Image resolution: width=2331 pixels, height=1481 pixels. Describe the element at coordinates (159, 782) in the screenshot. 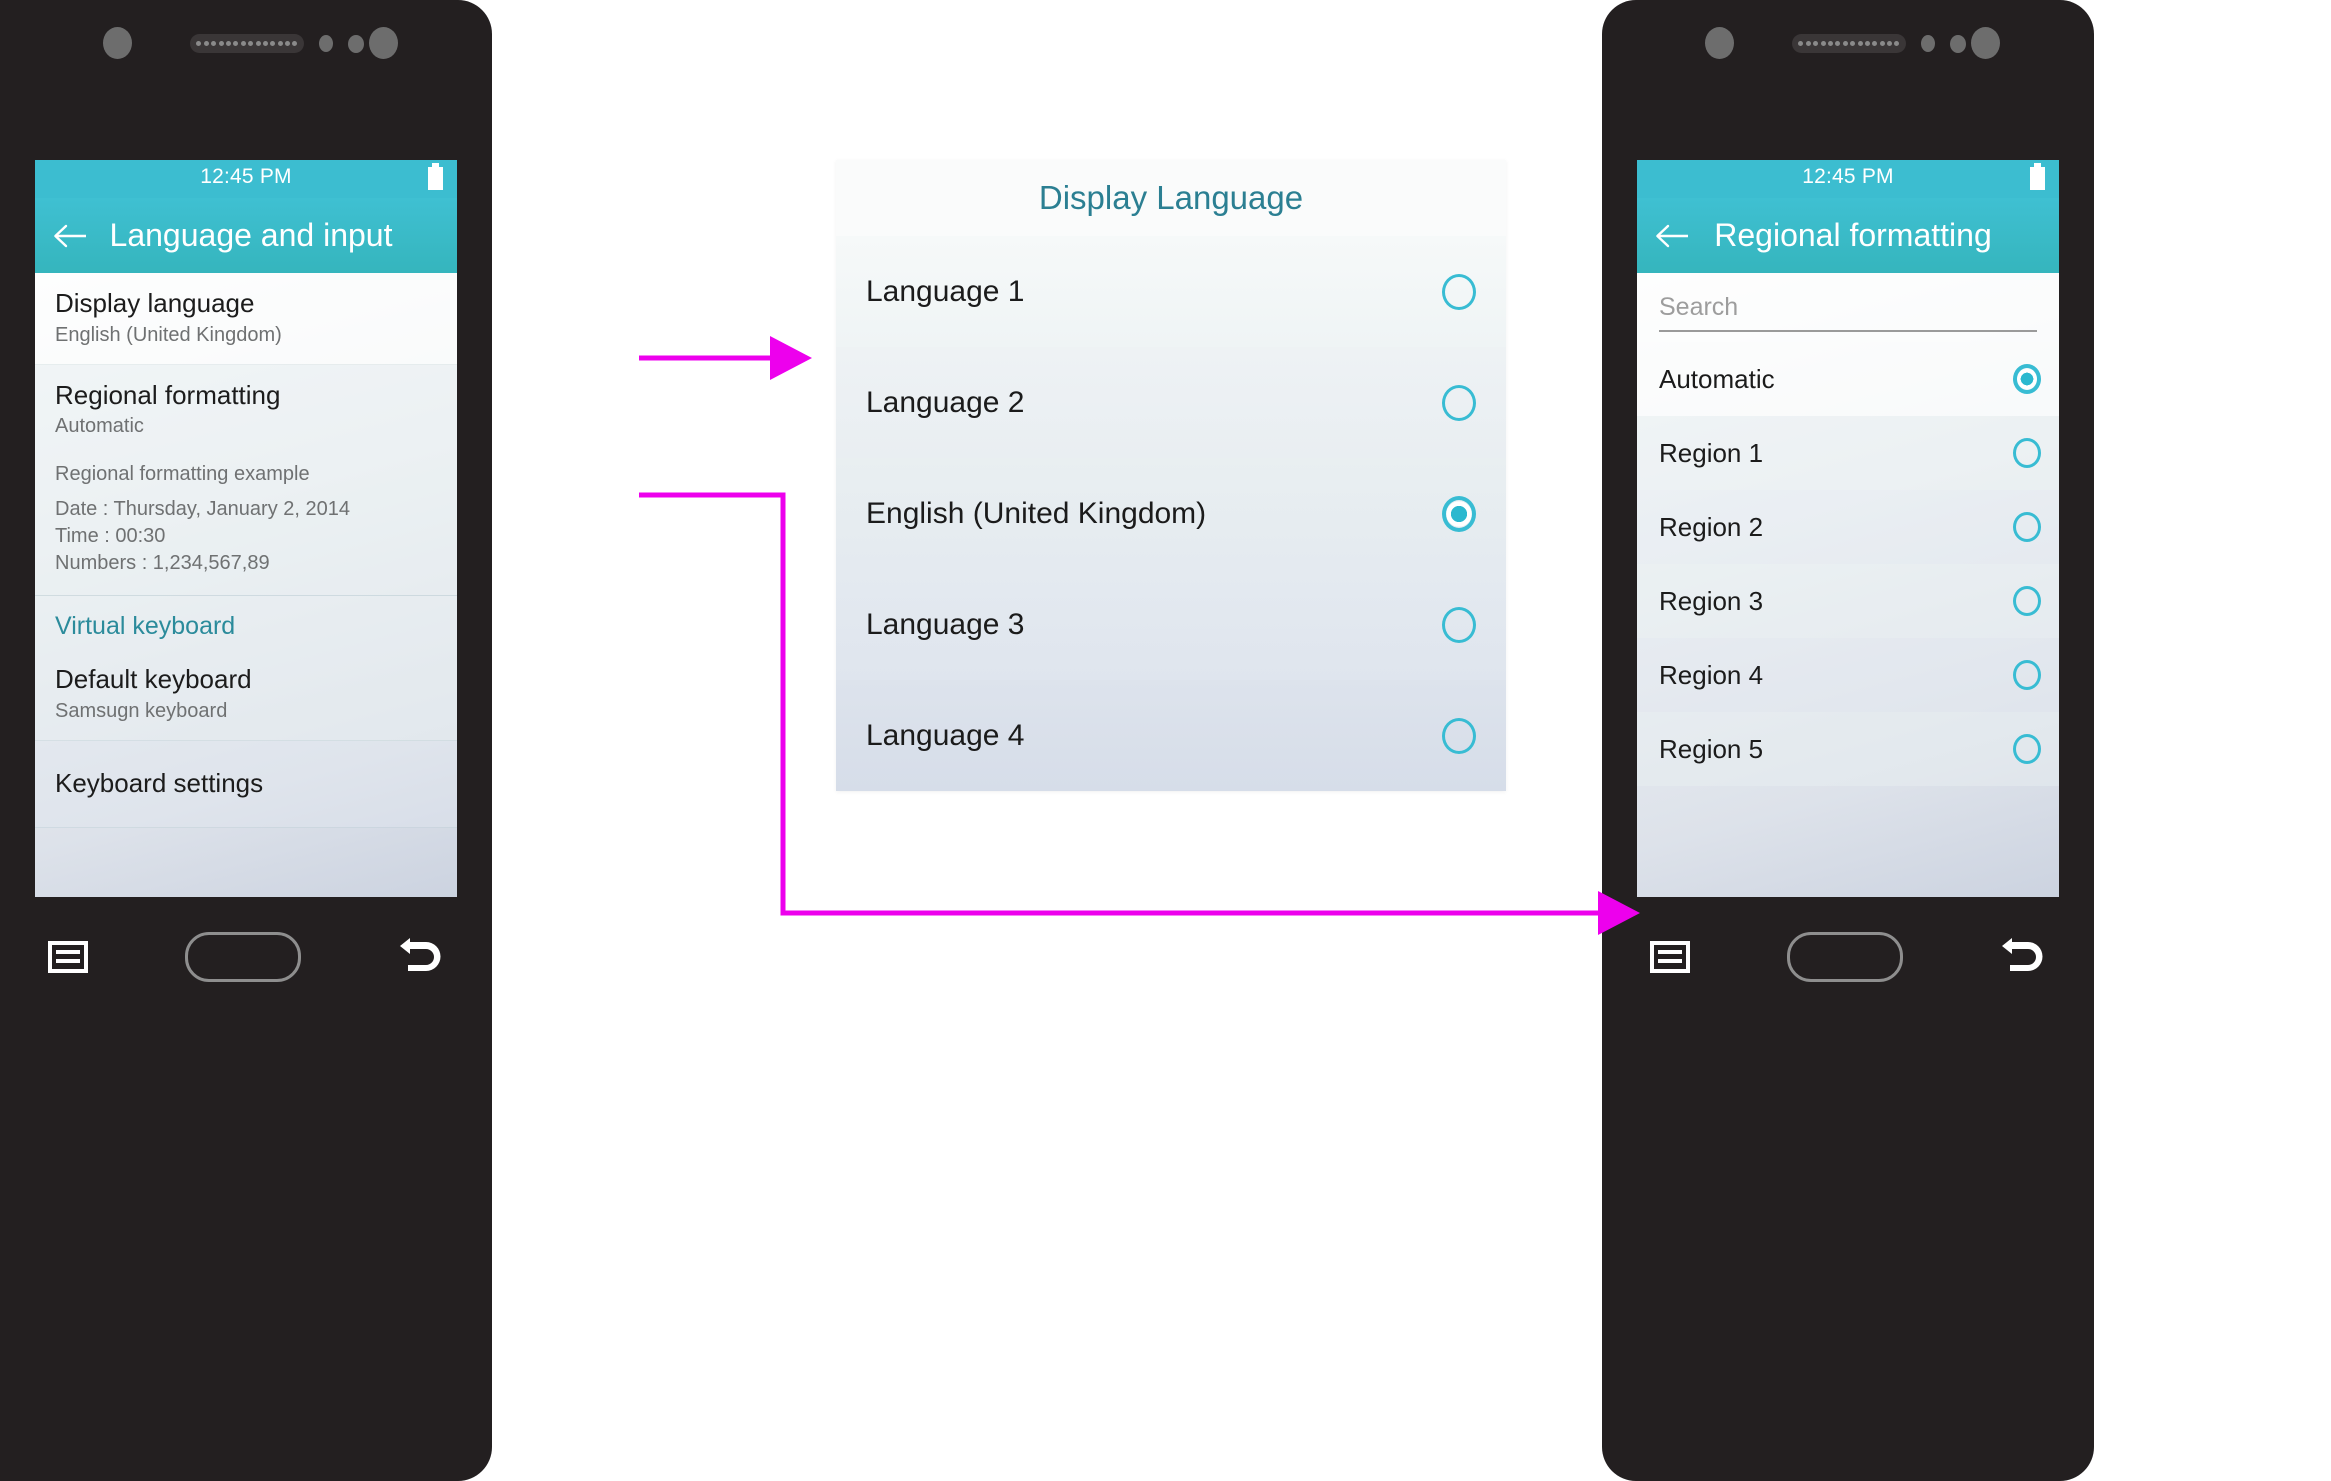

I see `setting-title: Keyboard settings` at that location.